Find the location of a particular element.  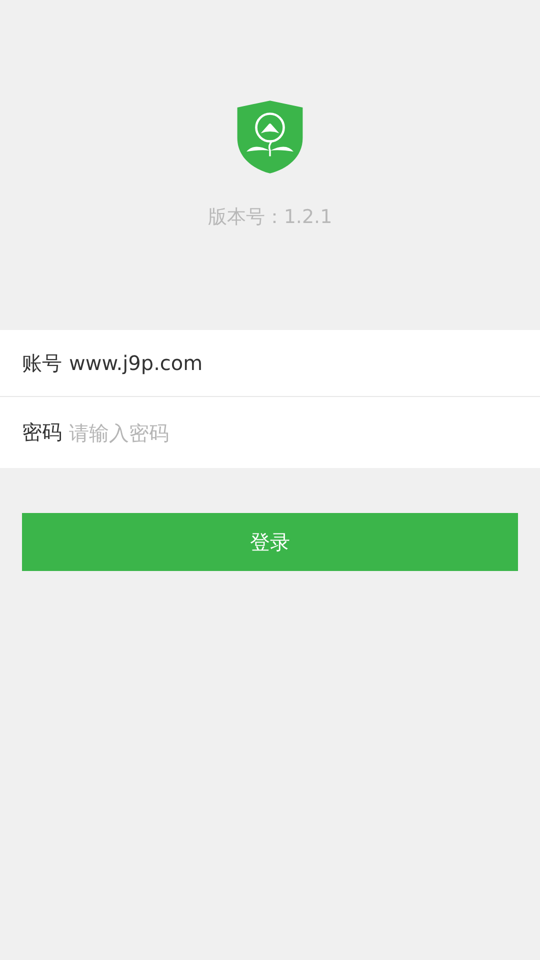

field-label: 账号 is located at coordinates (42, 363).